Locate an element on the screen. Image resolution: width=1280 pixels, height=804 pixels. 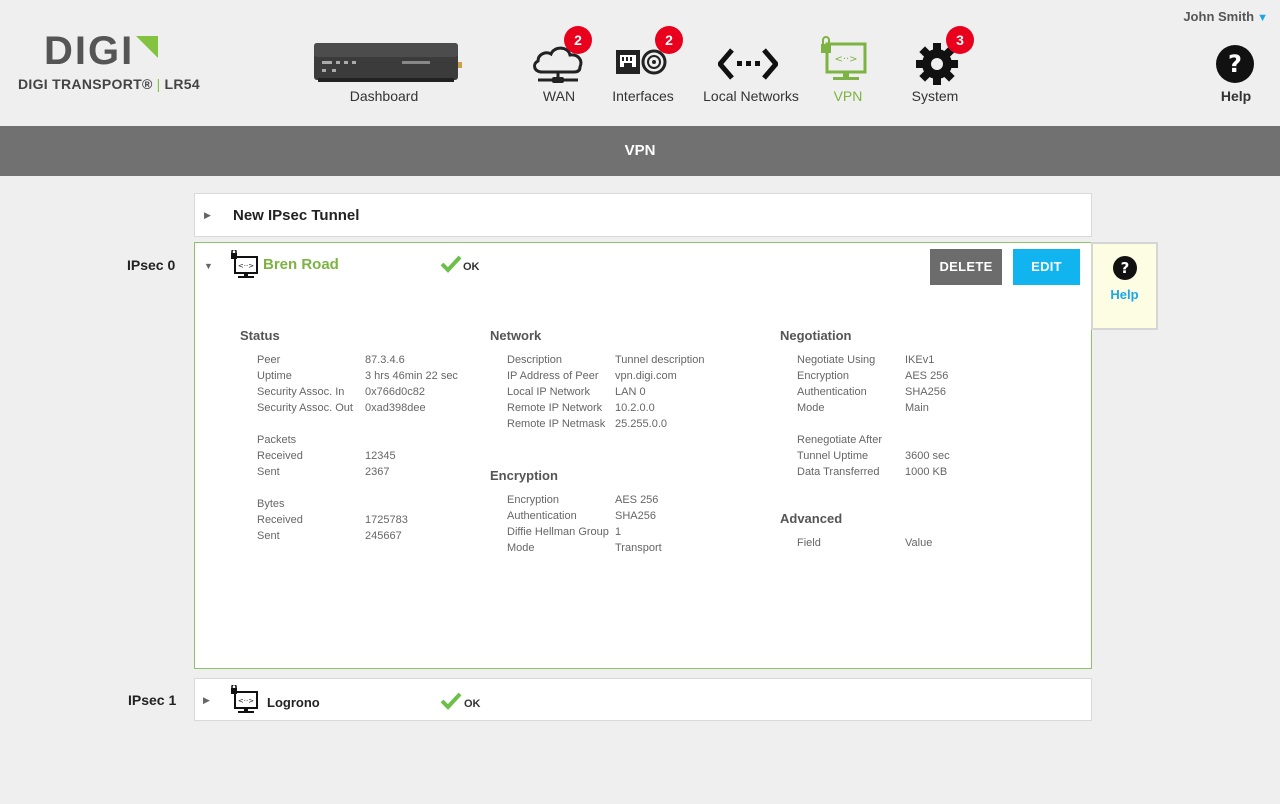
wan-badge: 2 is located at coordinates (578, 40).